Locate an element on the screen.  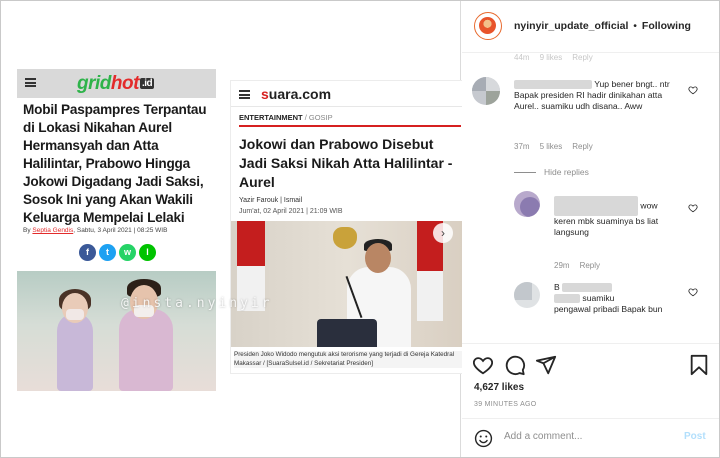
bookmark-icon is located at coordinates (699, 365).